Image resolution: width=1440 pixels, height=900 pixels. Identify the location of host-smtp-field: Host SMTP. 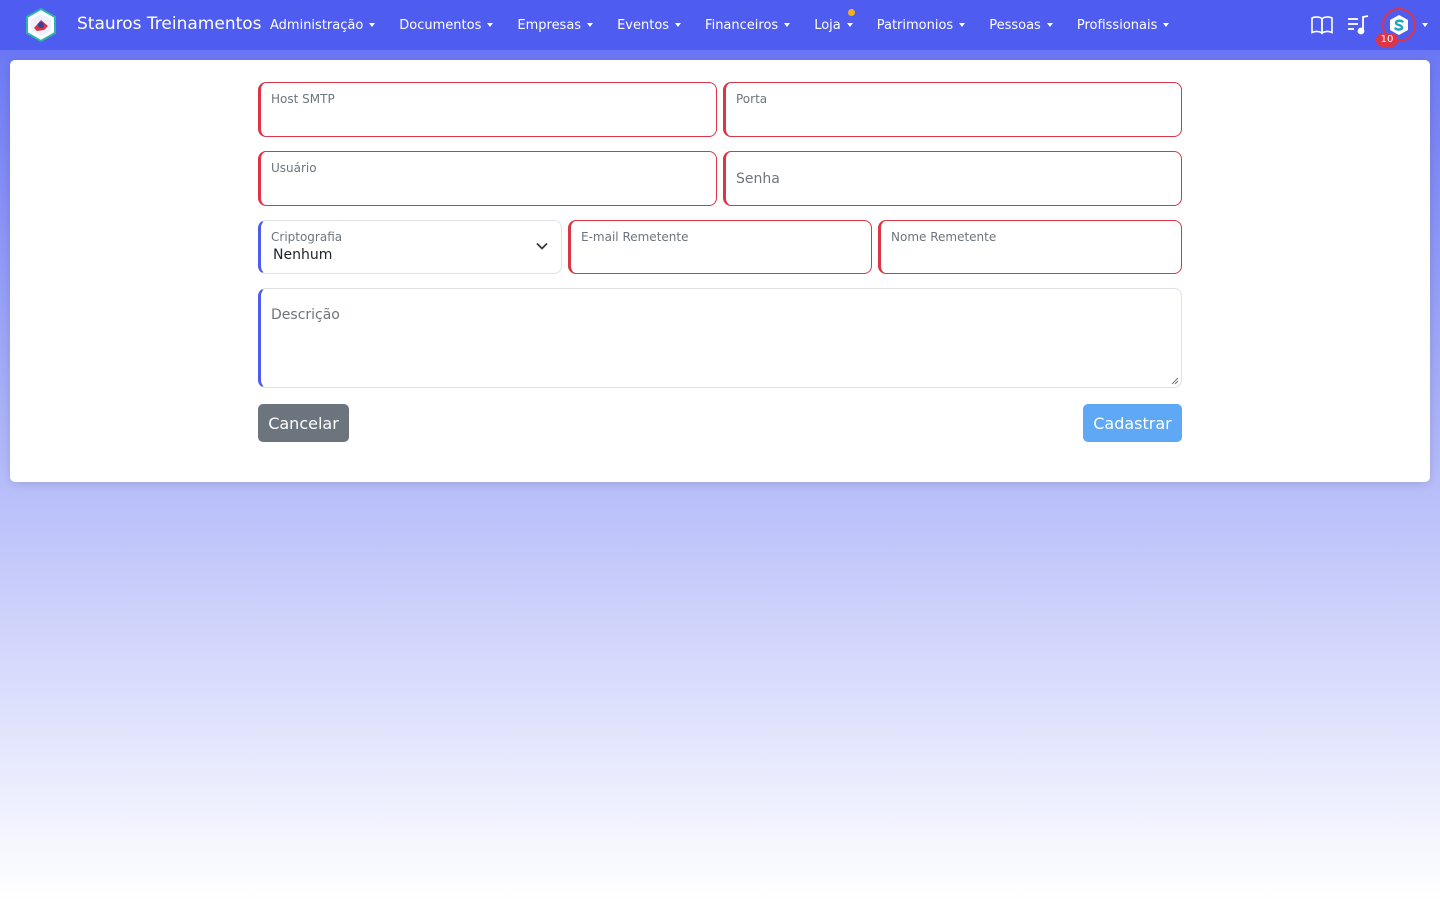
(487, 109).